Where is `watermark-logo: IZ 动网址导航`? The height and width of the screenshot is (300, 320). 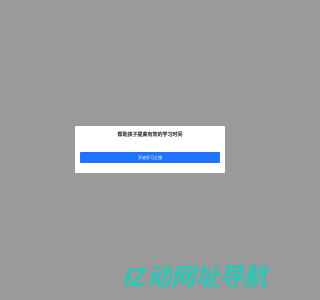 watermark-logo: IZ 动网址导航 is located at coordinates (212, 277).